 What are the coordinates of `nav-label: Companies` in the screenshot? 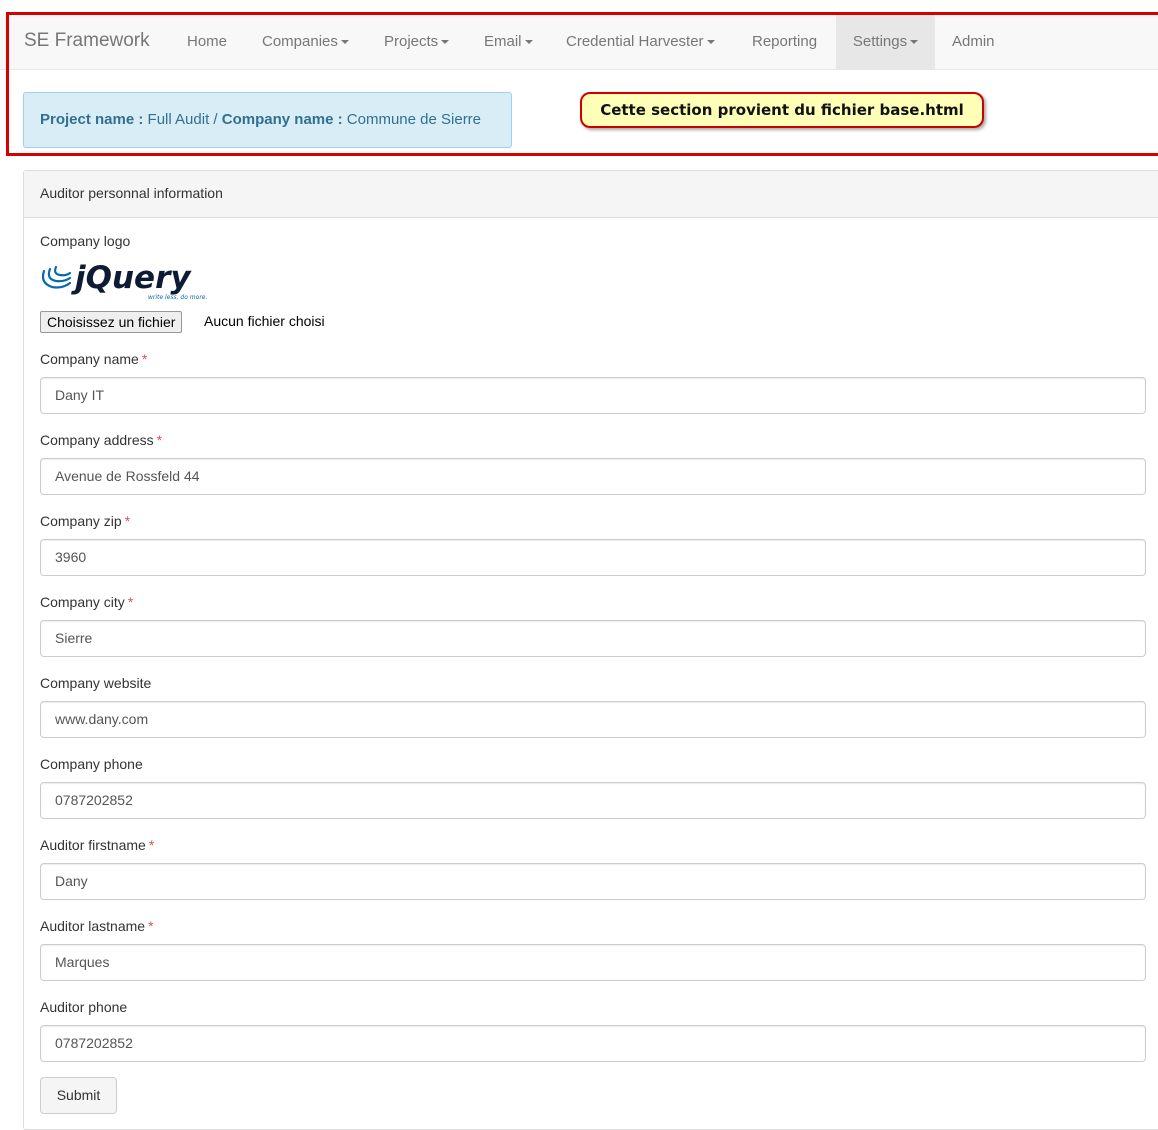 It's located at (300, 41).